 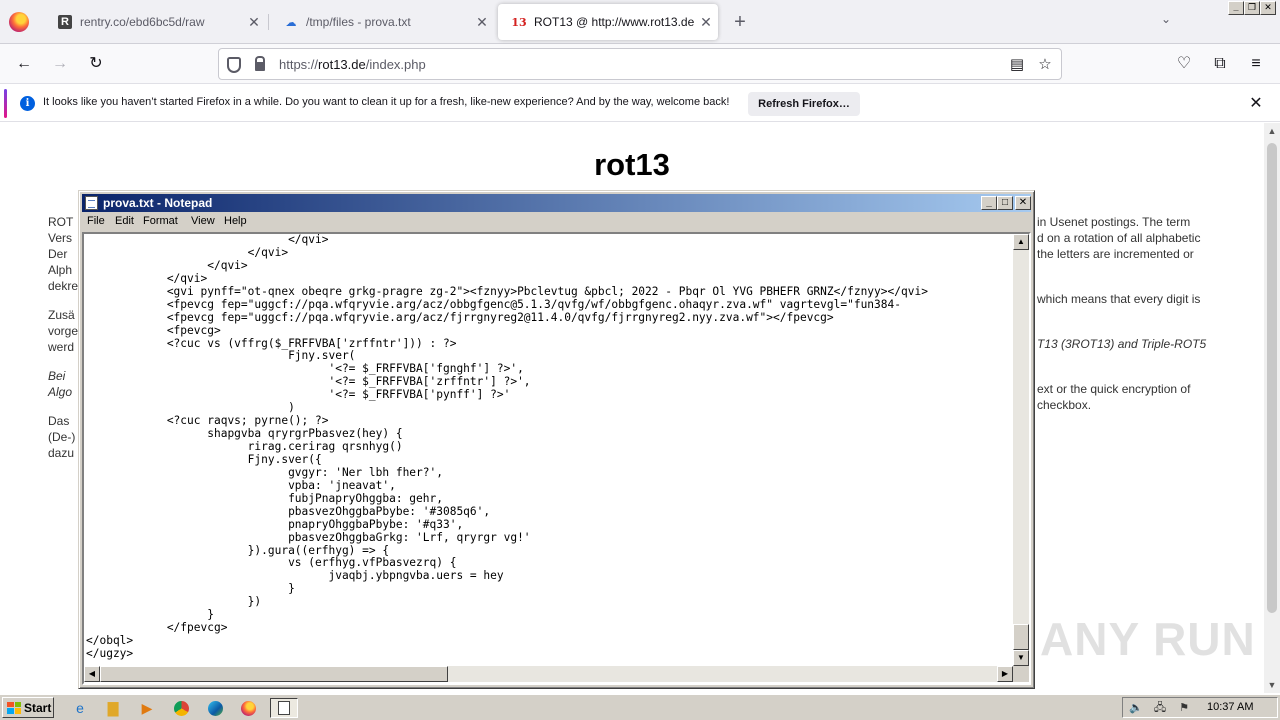 I want to click on minimize-button: _, so click(x=989, y=203).